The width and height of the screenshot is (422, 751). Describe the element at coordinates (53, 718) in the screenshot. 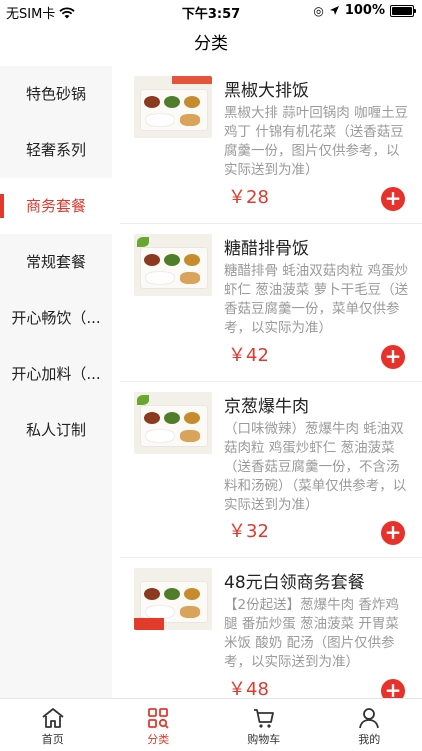

I see `home-icon` at that location.